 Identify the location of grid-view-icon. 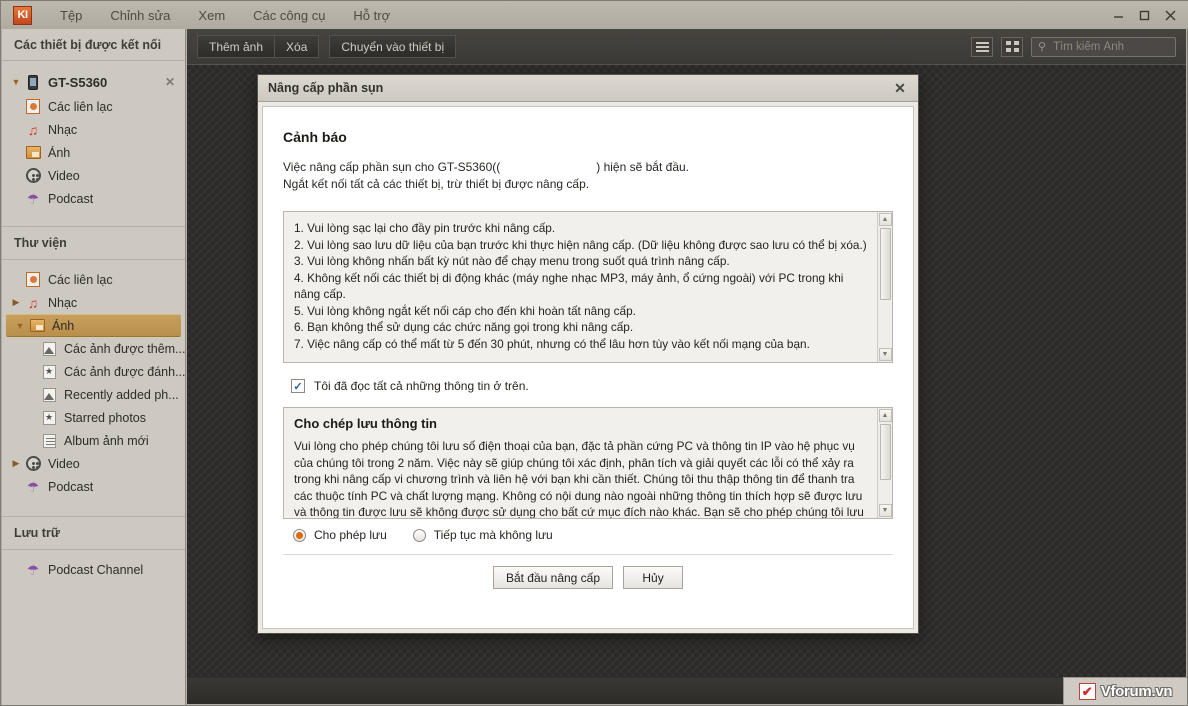
(1012, 46).